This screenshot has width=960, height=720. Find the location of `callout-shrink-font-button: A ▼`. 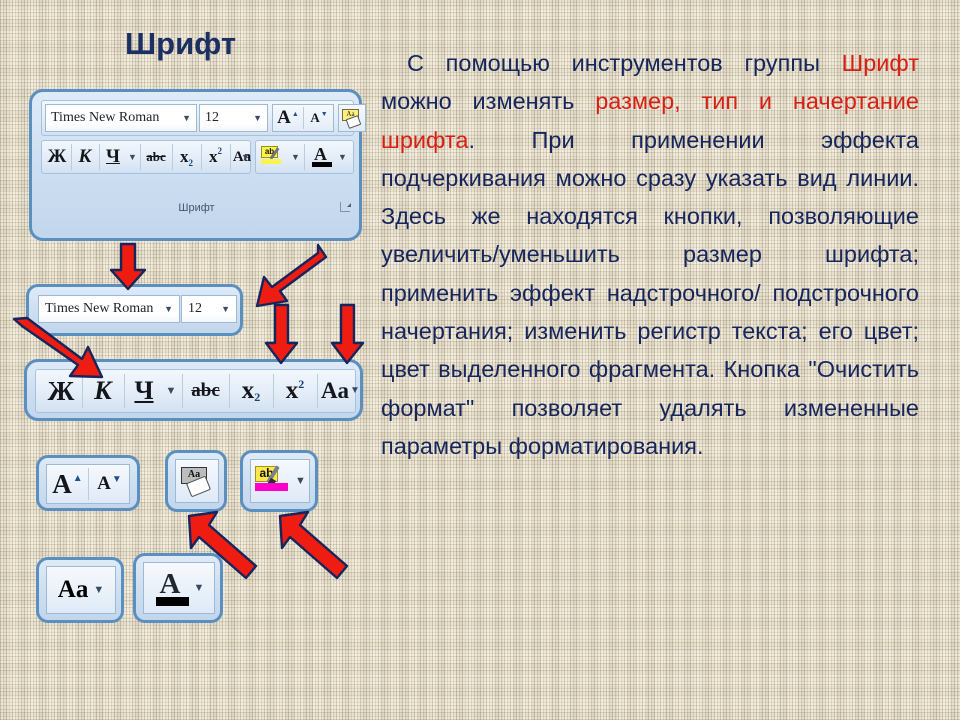

callout-shrink-font-button: A ▼ is located at coordinates (109, 484).